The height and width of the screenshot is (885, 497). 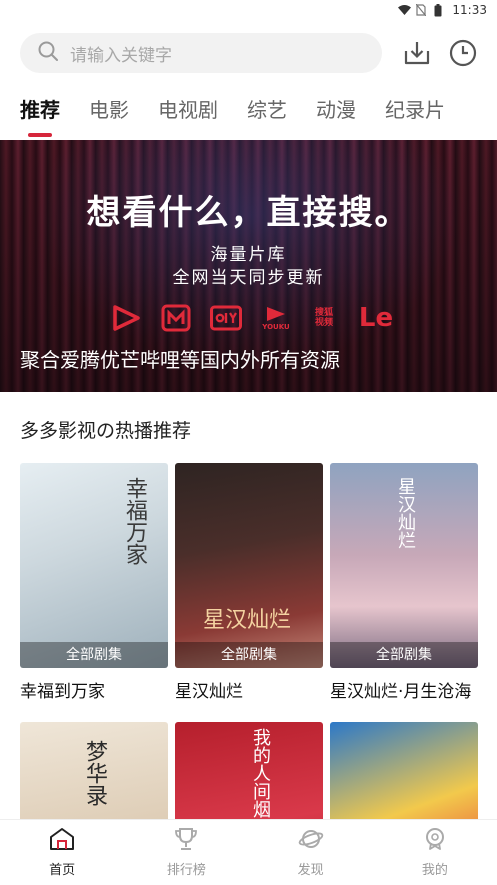 I want to click on banner-subtitle: 海量片库, so click(x=248, y=255).